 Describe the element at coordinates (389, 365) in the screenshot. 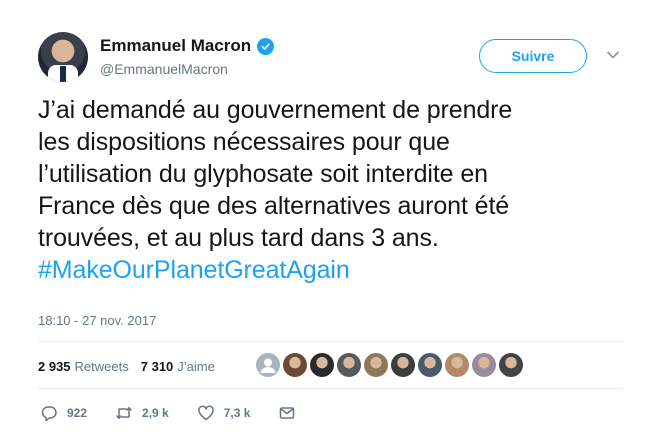

I see `liker-avatars` at that location.